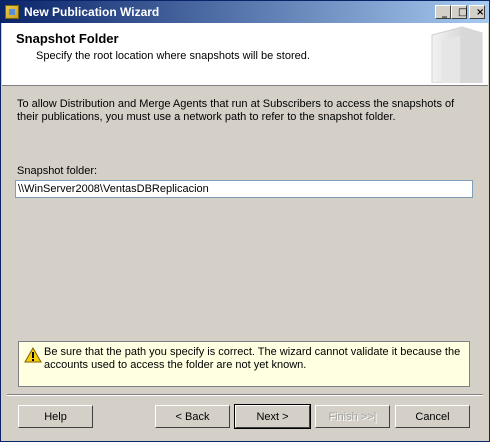 The image size is (490, 442). What do you see at coordinates (477, 12) in the screenshot?
I see `close-button: ×` at bounding box center [477, 12].